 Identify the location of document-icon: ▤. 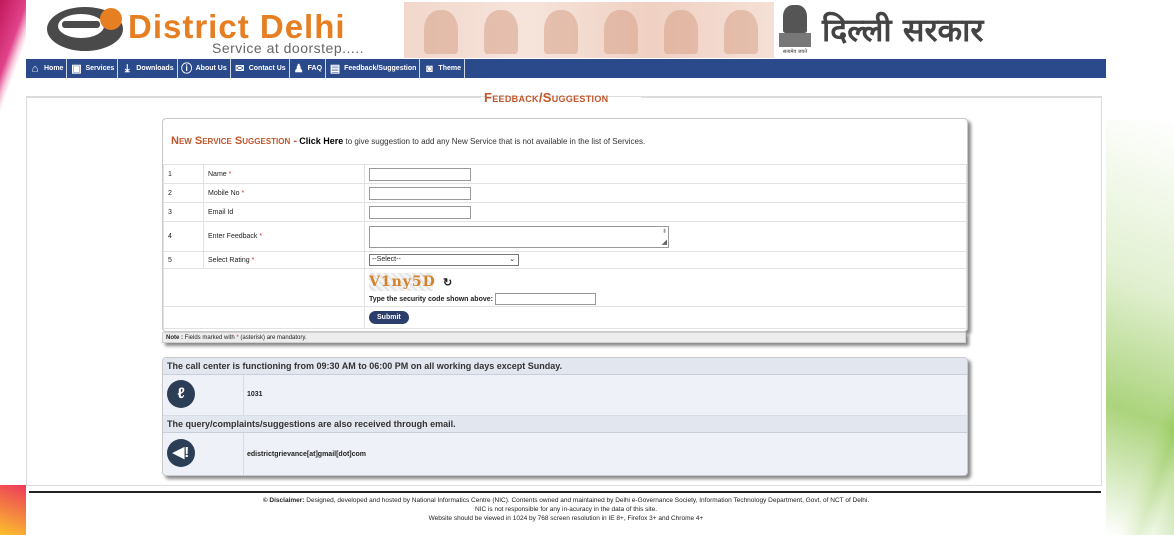
(335, 68).